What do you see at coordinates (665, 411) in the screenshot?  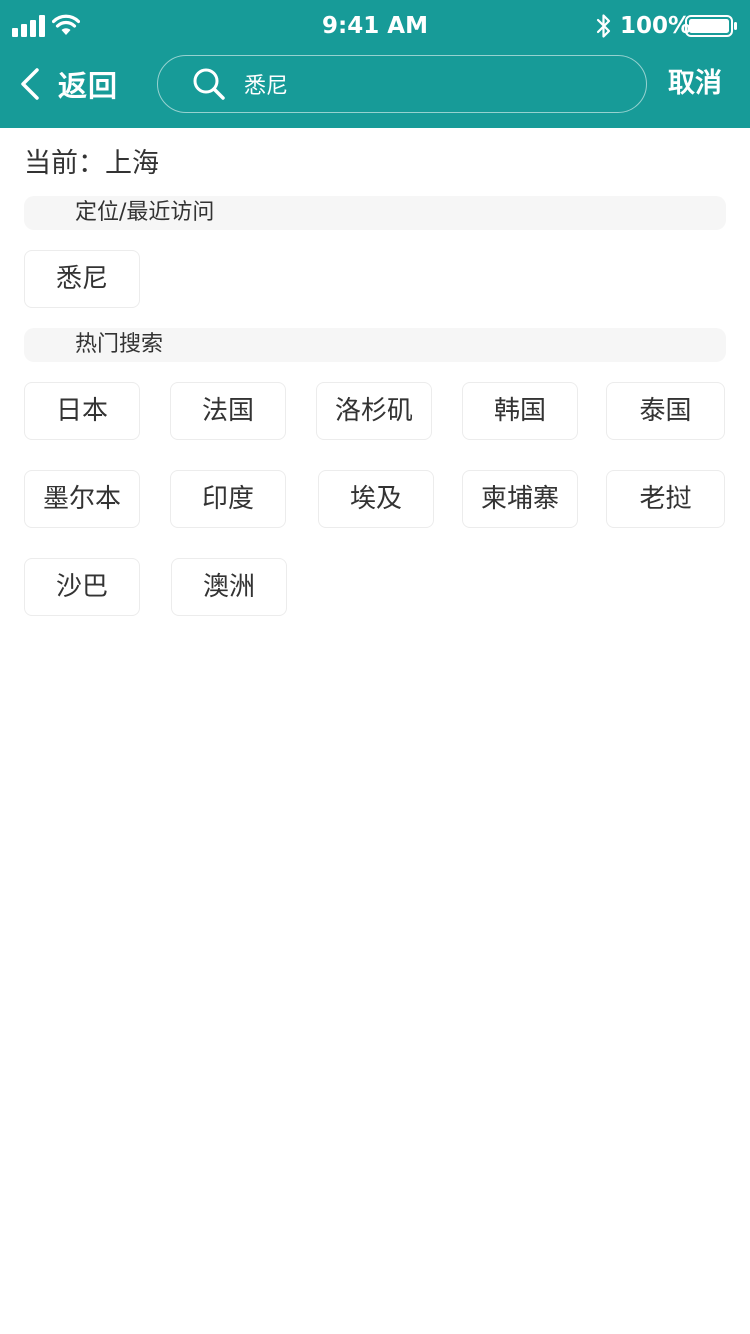 I see `hot-chip: 泰国` at bounding box center [665, 411].